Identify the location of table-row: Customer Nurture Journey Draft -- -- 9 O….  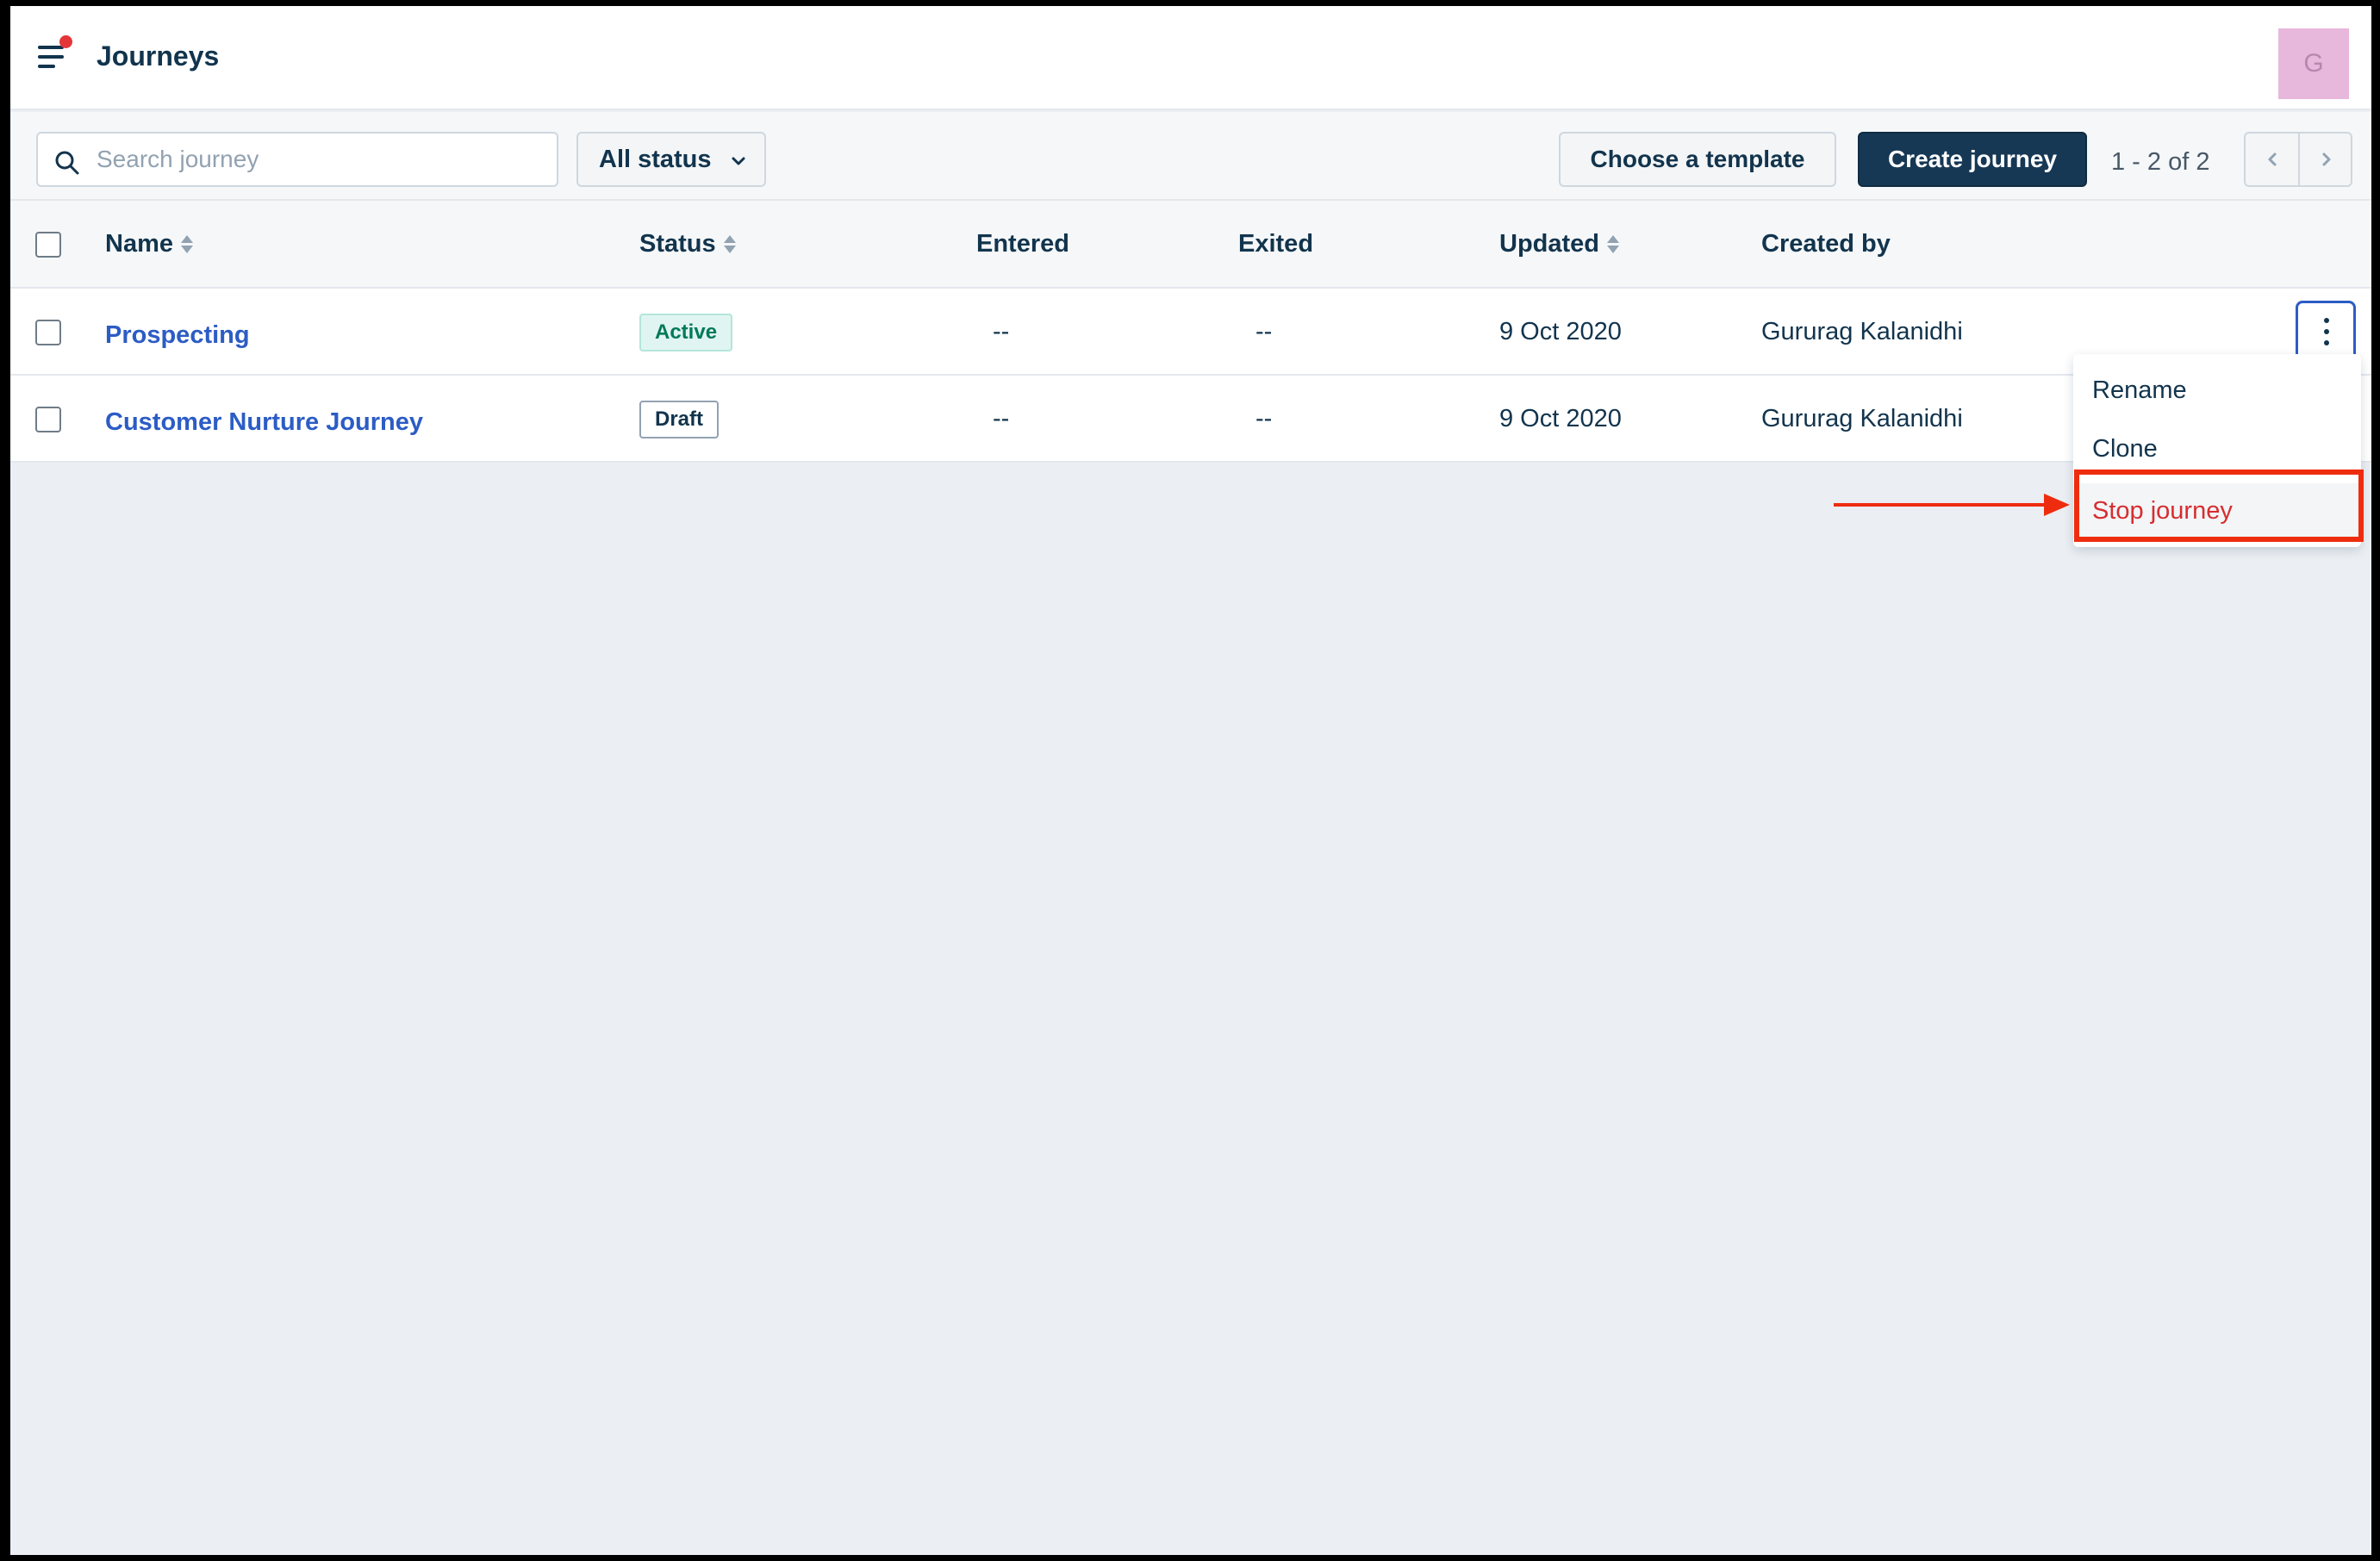
(1190, 419).